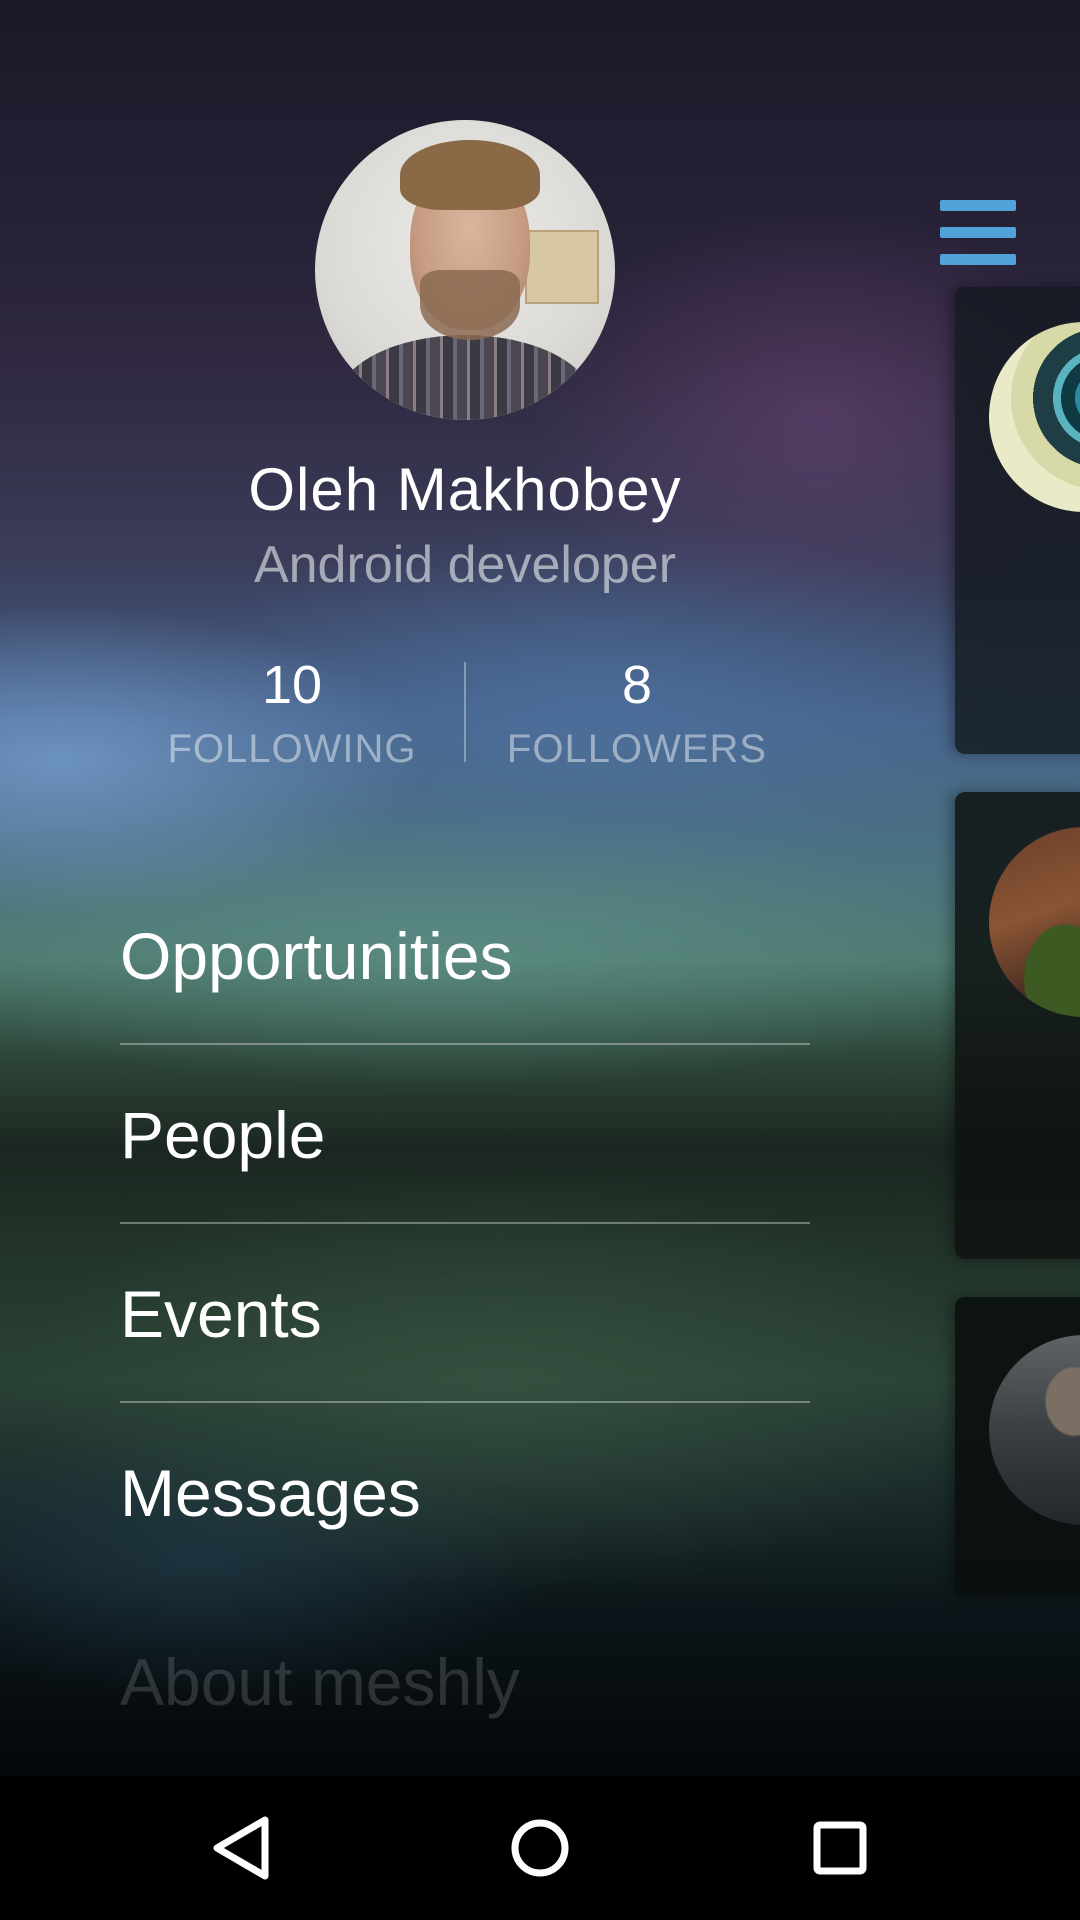  Describe the element at coordinates (465, 1493) in the screenshot. I see `menu-item-messages: Messages` at that location.